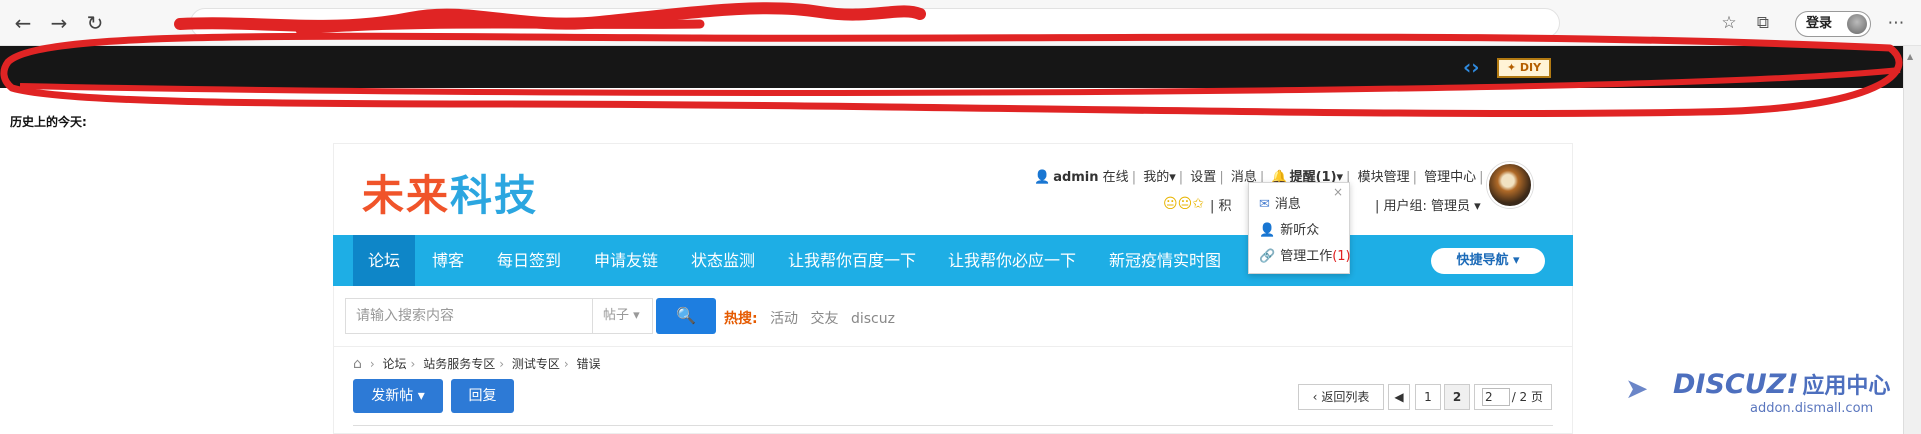 The image size is (1921, 434). Describe the element at coordinates (1115, 177) in the screenshot. I see `online-status: 在线` at that location.